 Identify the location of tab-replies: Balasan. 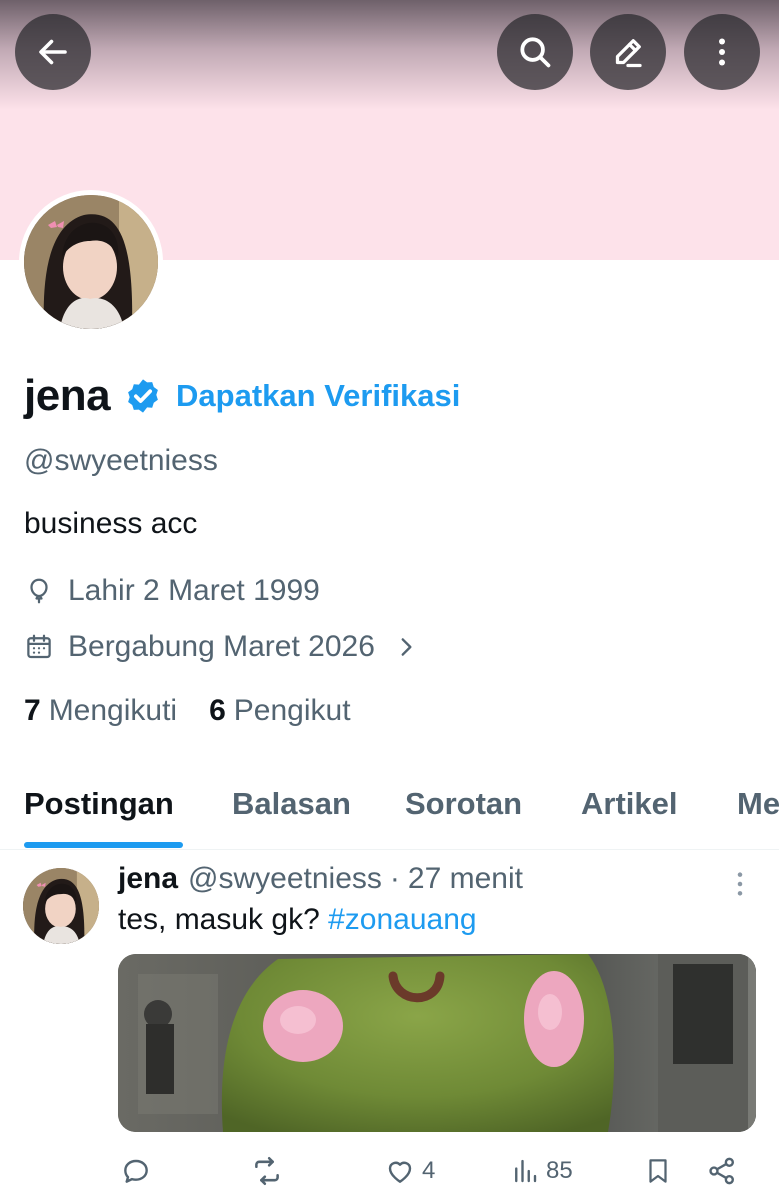
(291, 804).